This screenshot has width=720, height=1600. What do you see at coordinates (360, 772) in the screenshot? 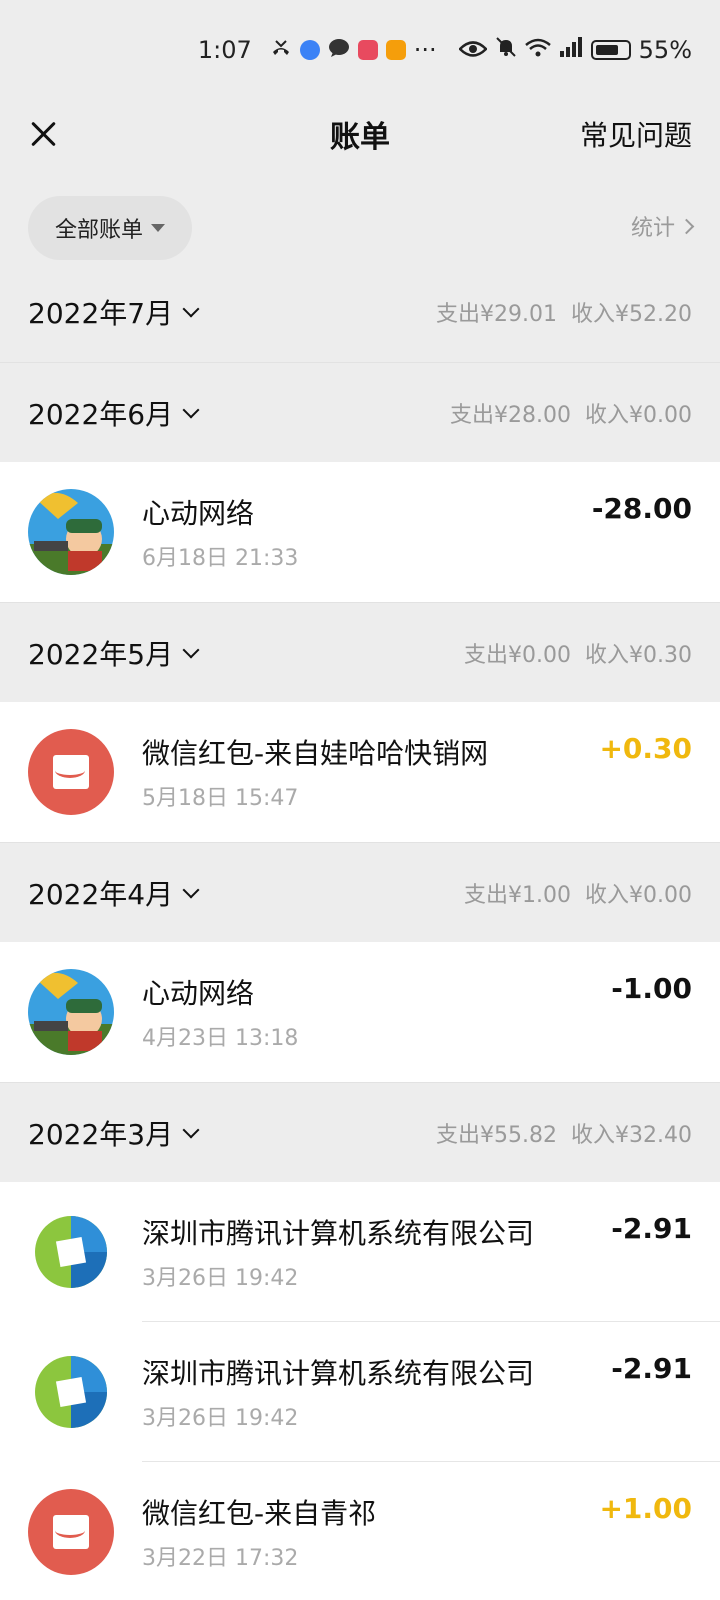
I see `transaction-row: 微信红包-来自娃哈哈快销网 5月18日 15:47 +0.30` at bounding box center [360, 772].